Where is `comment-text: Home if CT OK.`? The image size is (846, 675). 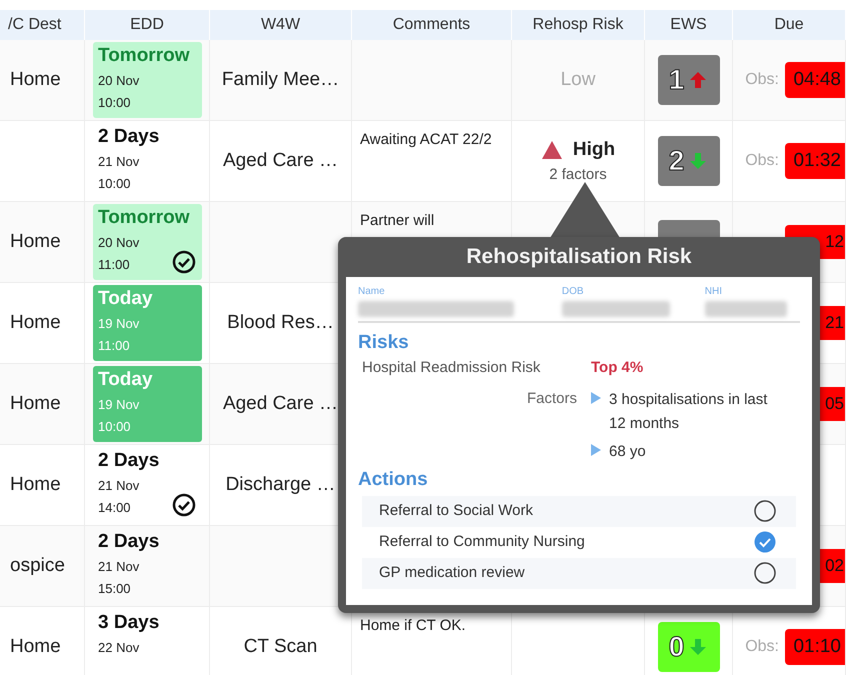
comment-text: Home if CT OK. is located at coordinates (413, 626).